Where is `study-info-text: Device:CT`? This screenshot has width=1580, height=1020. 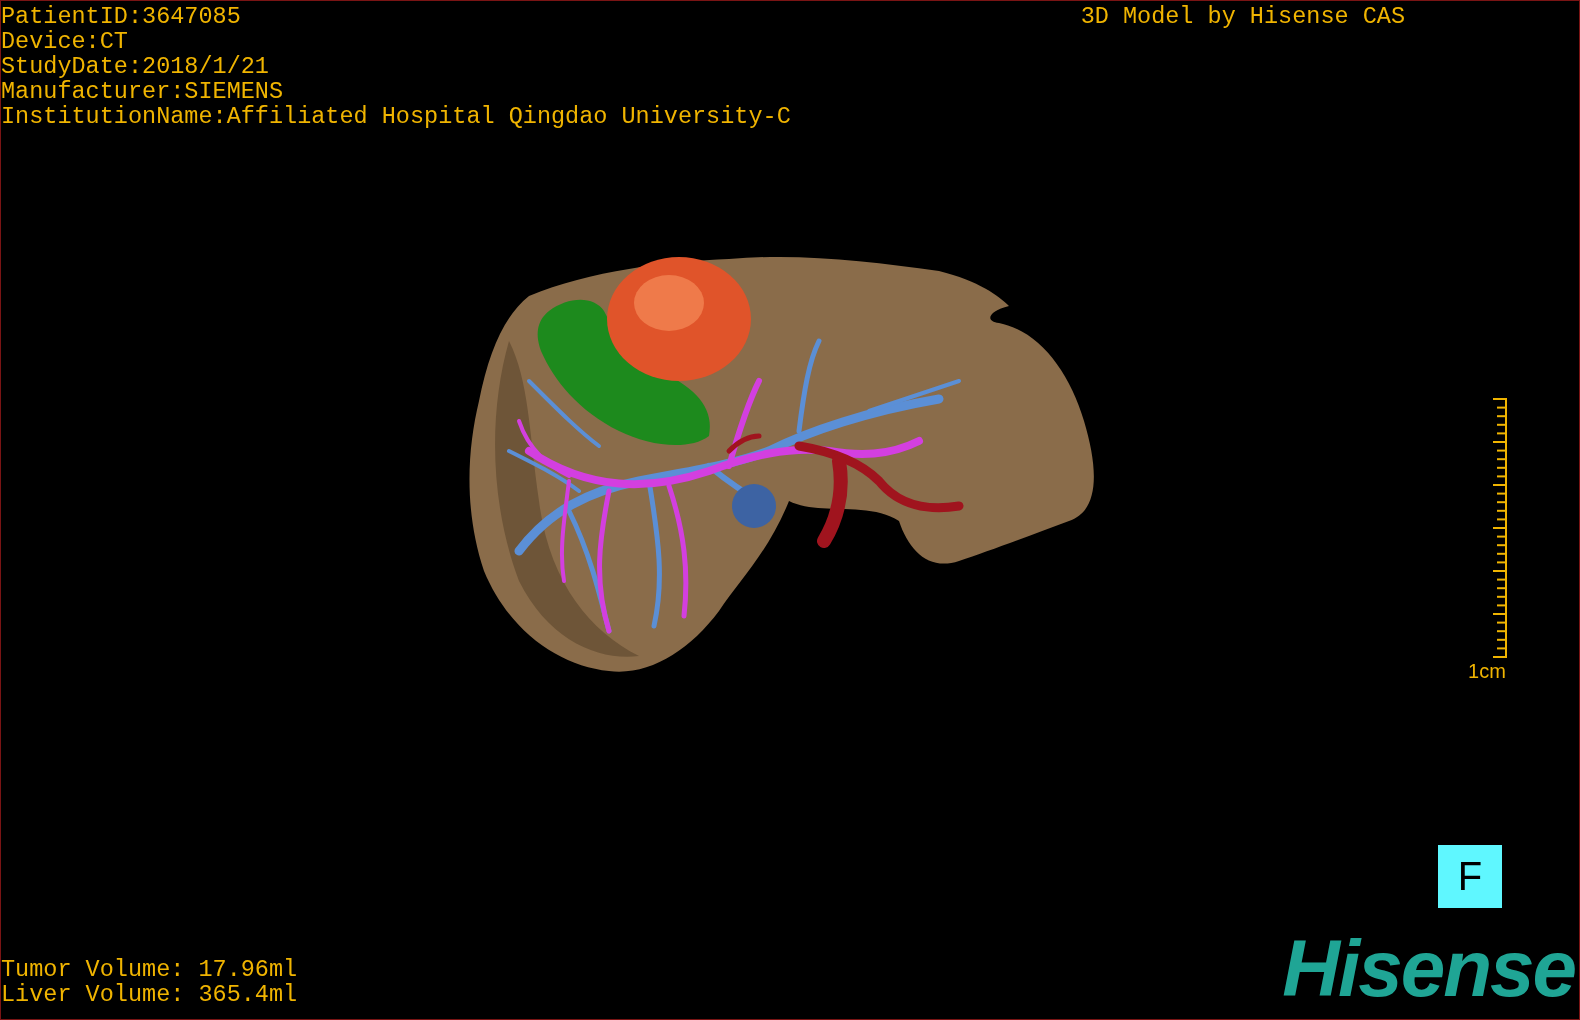
study-info-text: Device:CT is located at coordinates (65, 41).